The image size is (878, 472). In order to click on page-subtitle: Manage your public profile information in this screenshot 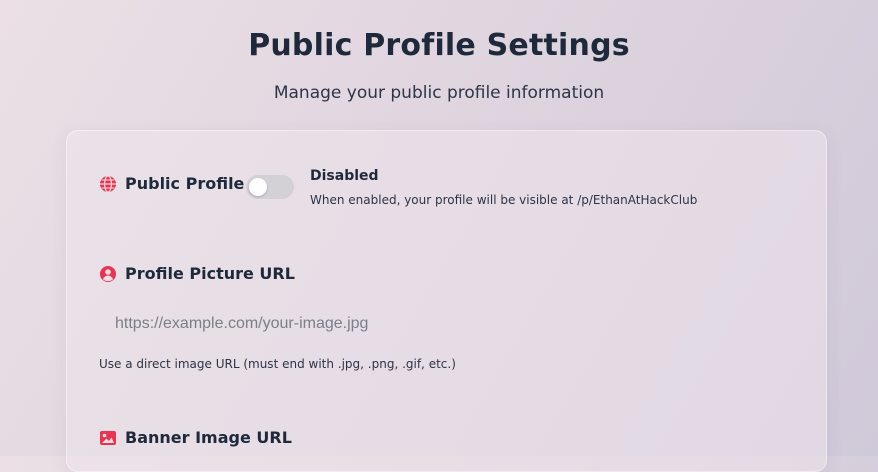, I will do `click(439, 93)`.